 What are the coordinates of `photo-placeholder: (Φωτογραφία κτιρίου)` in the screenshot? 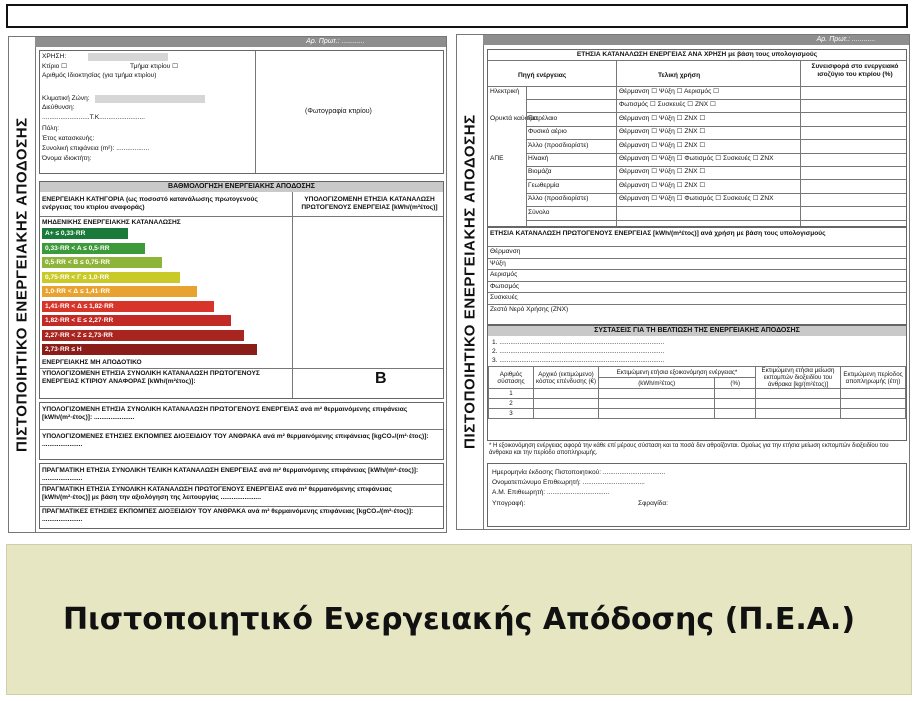 It's located at (338, 111).